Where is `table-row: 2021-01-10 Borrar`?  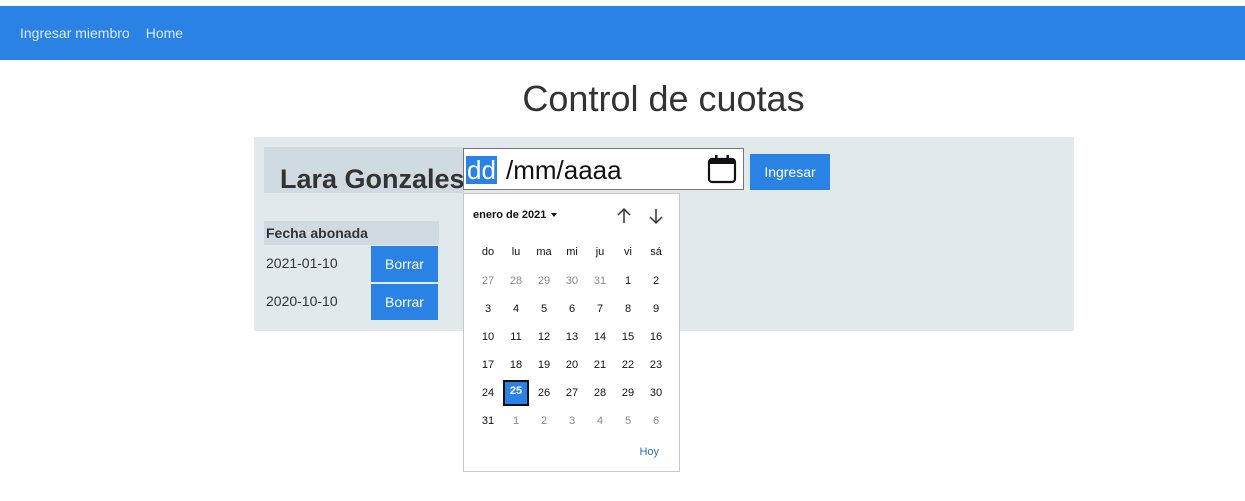
table-row: 2021-01-10 Borrar is located at coordinates (351, 264).